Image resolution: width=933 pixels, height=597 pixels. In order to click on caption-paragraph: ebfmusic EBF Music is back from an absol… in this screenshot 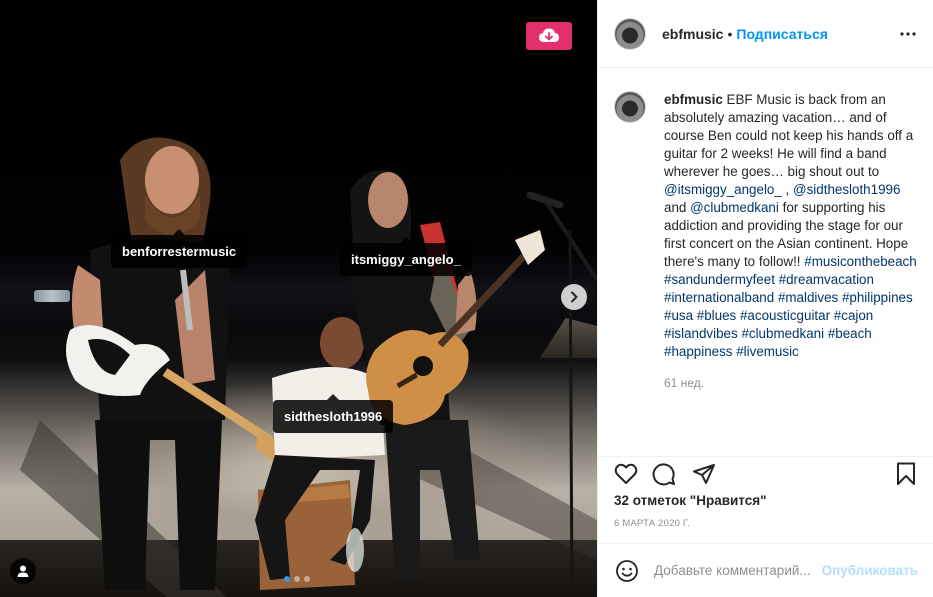, I will do `click(792, 226)`.